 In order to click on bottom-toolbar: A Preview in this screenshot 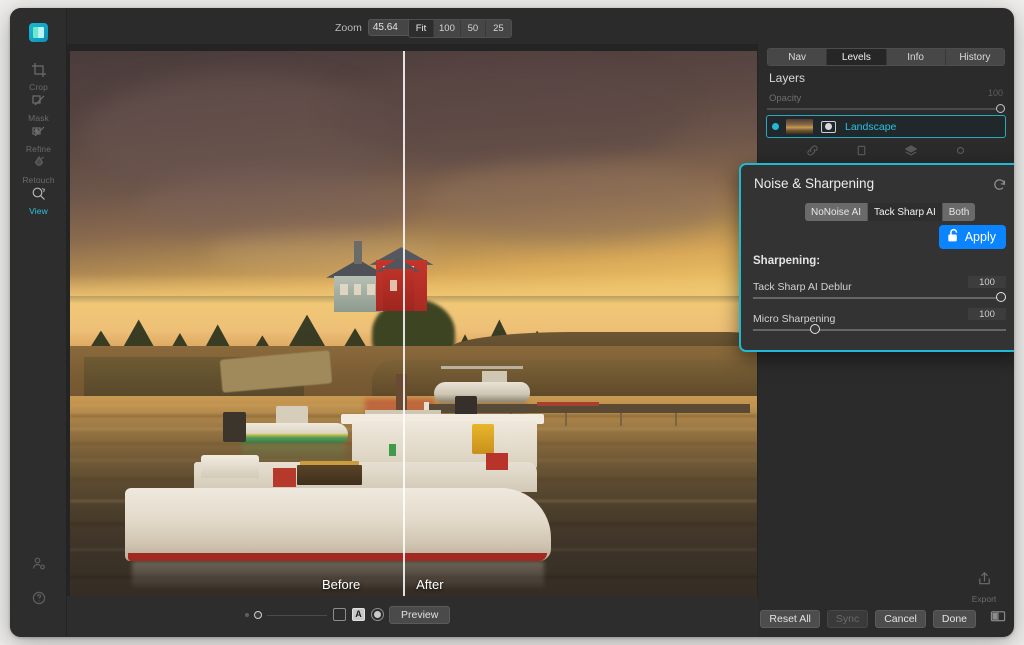, I will do `click(412, 616)`.